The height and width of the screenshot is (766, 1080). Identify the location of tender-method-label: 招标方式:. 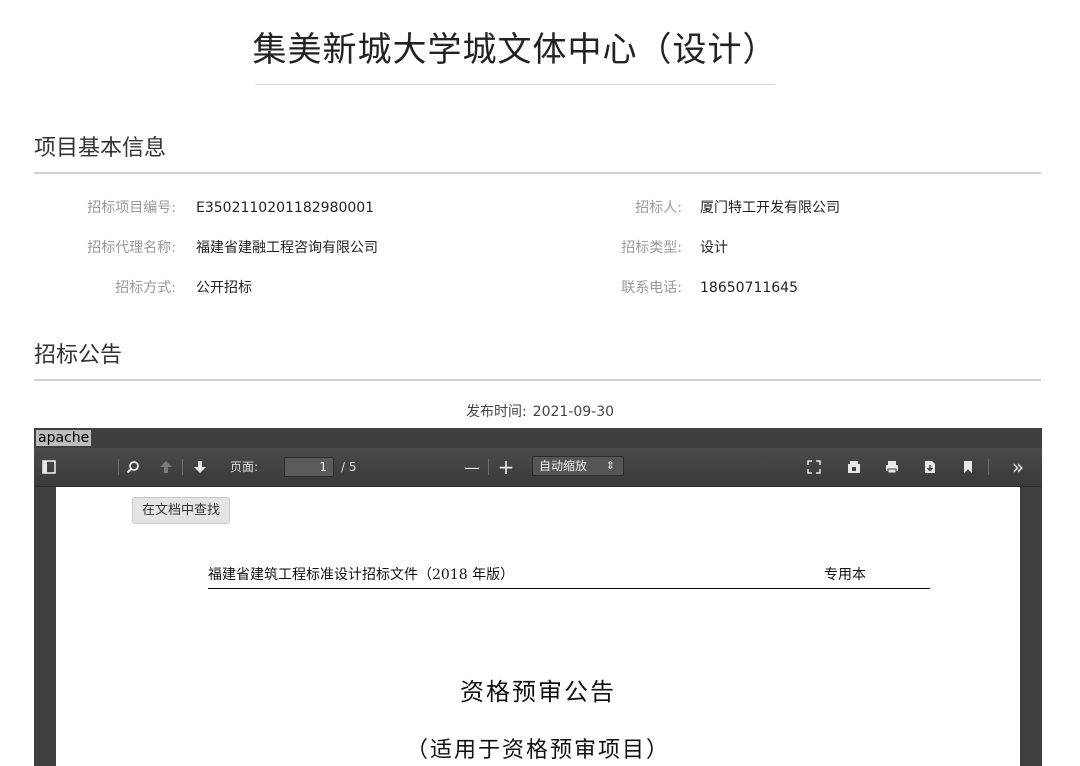
(145, 288).